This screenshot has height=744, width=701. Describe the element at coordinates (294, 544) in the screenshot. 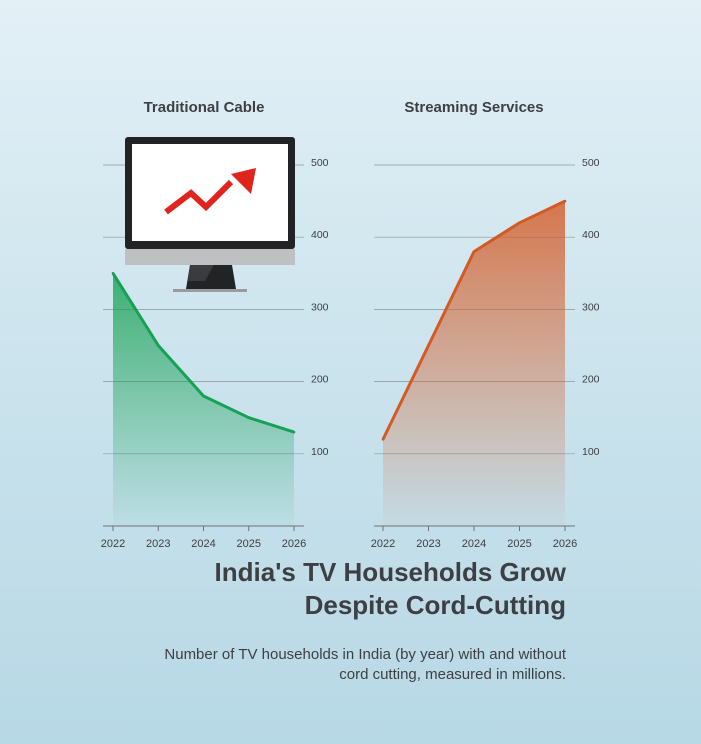

I see `cable-x-tick-2026: 2026` at that location.